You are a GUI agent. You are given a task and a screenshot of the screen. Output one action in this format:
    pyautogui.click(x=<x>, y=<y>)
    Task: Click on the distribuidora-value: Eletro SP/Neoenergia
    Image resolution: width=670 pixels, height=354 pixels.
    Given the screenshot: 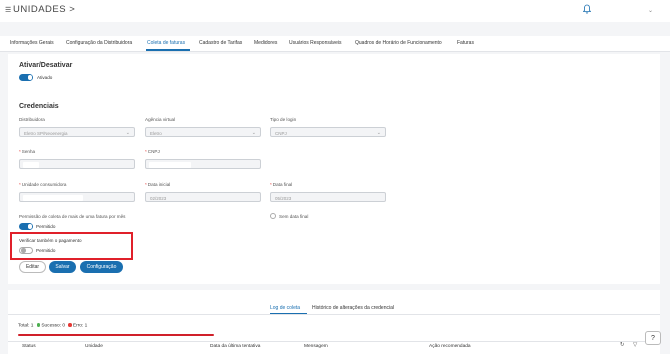 What is the action you would take?
    pyautogui.click(x=46, y=133)
    